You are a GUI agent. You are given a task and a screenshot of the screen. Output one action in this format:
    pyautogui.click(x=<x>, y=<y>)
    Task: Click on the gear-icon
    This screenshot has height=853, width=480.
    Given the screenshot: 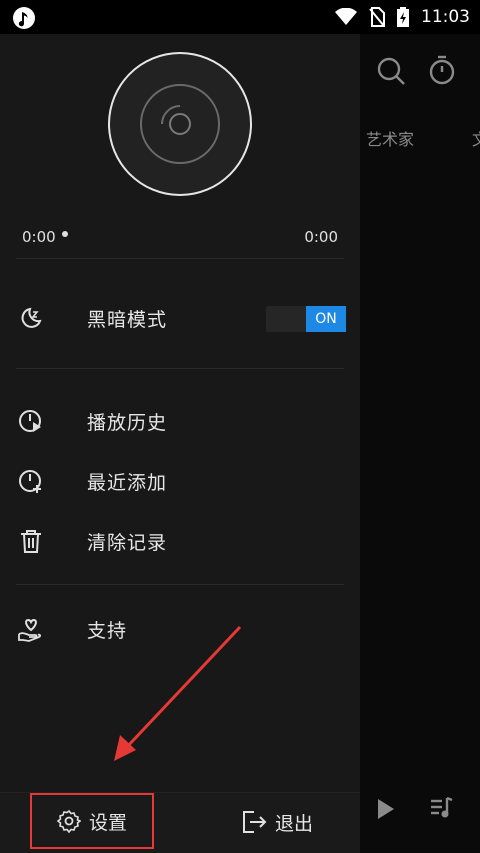 What is the action you would take?
    pyautogui.click(x=68, y=821)
    